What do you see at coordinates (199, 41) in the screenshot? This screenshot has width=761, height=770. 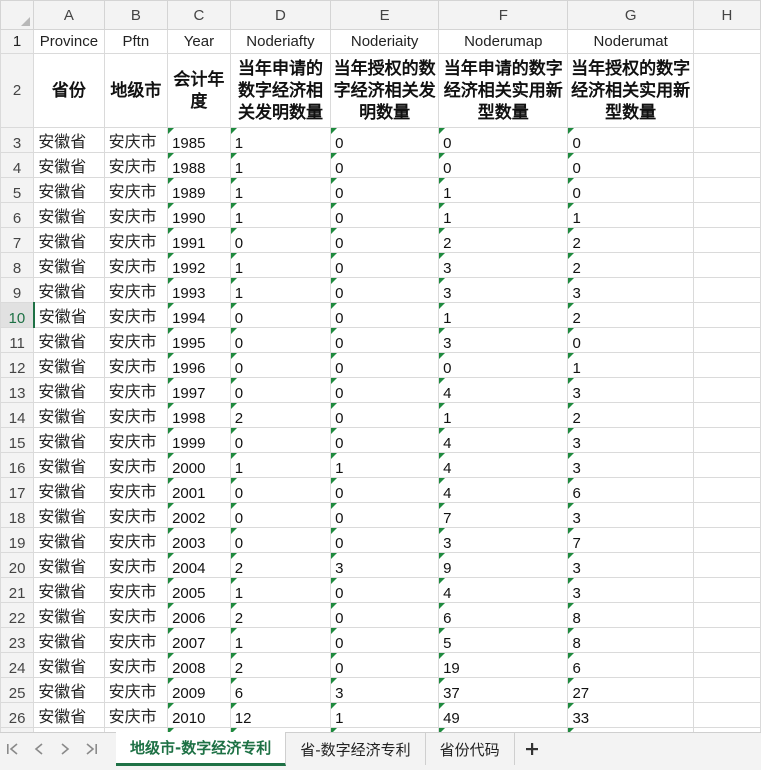 I see `cell-c1: Year` at bounding box center [199, 41].